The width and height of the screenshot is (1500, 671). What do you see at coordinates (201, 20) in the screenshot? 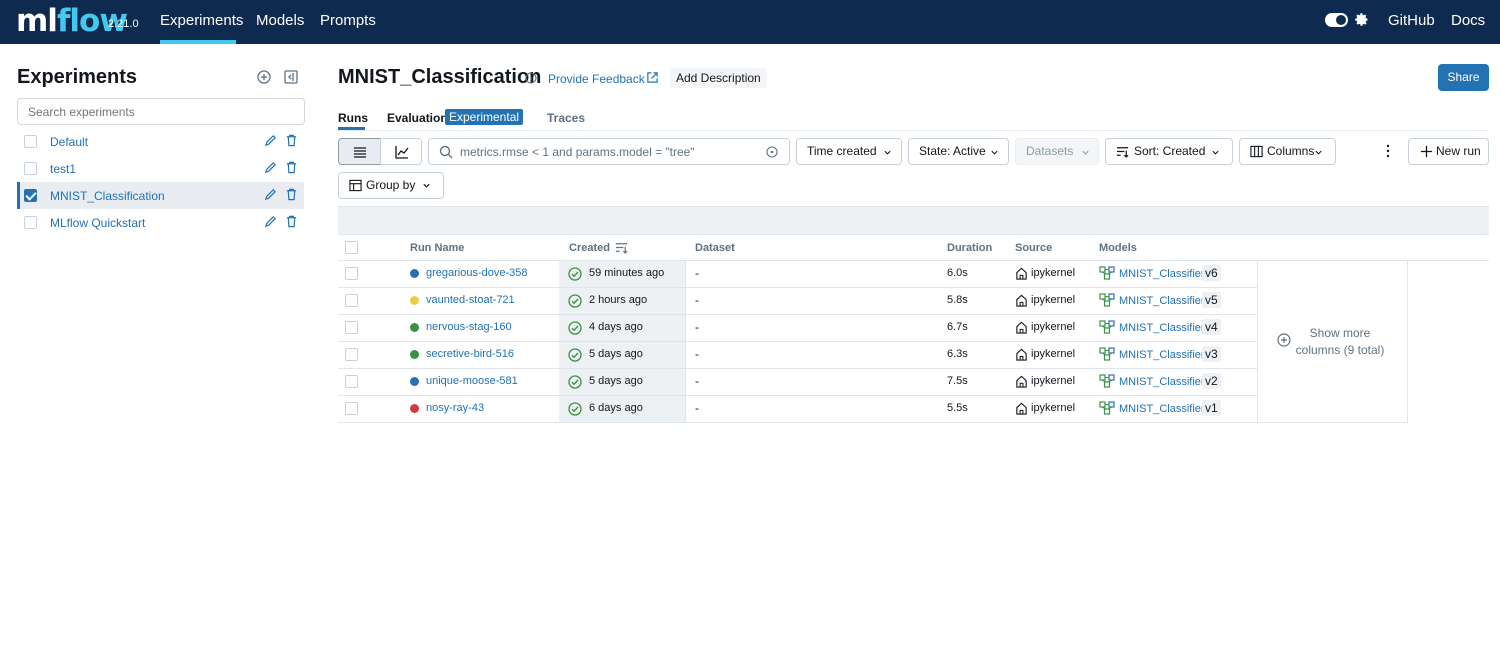
I see `nav-experiments: Experiments` at bounding box center [201, 20].